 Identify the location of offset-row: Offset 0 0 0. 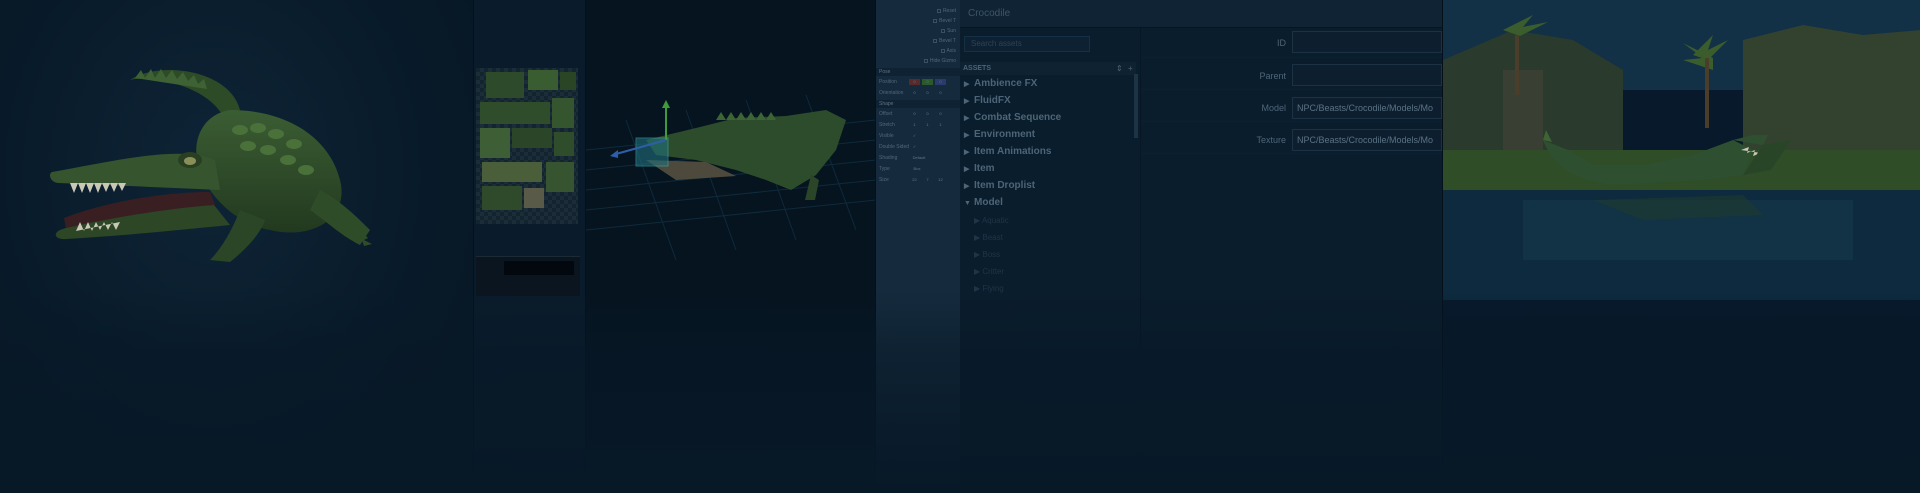
(919, 114).